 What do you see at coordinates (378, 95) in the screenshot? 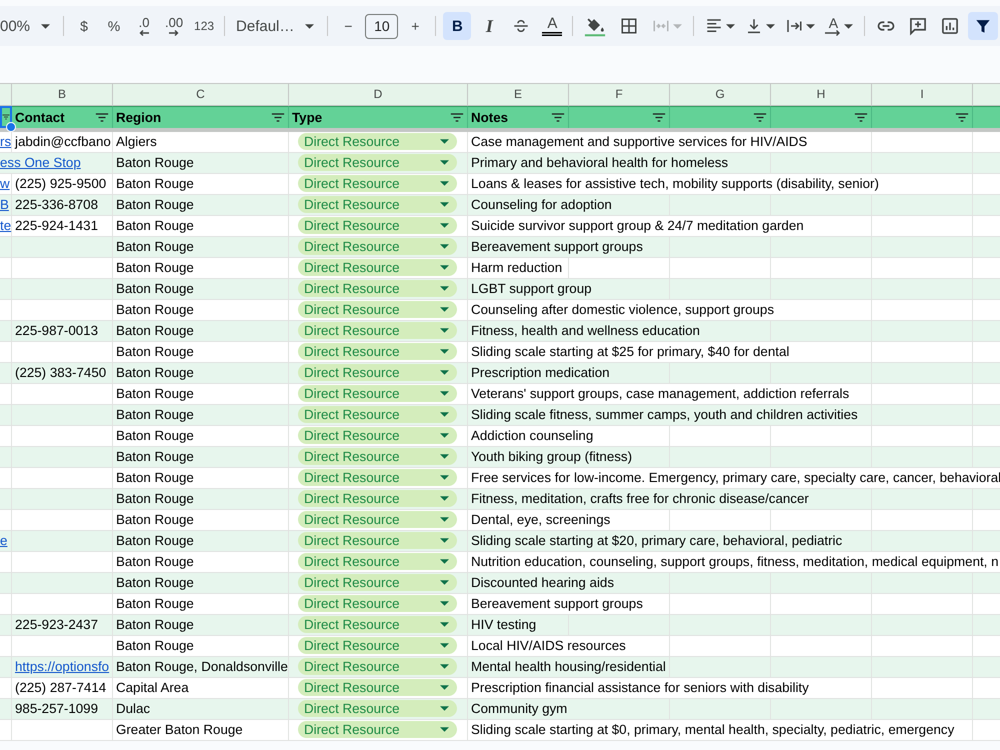
I see `column-letter: D` at bounding box center [378, 95].